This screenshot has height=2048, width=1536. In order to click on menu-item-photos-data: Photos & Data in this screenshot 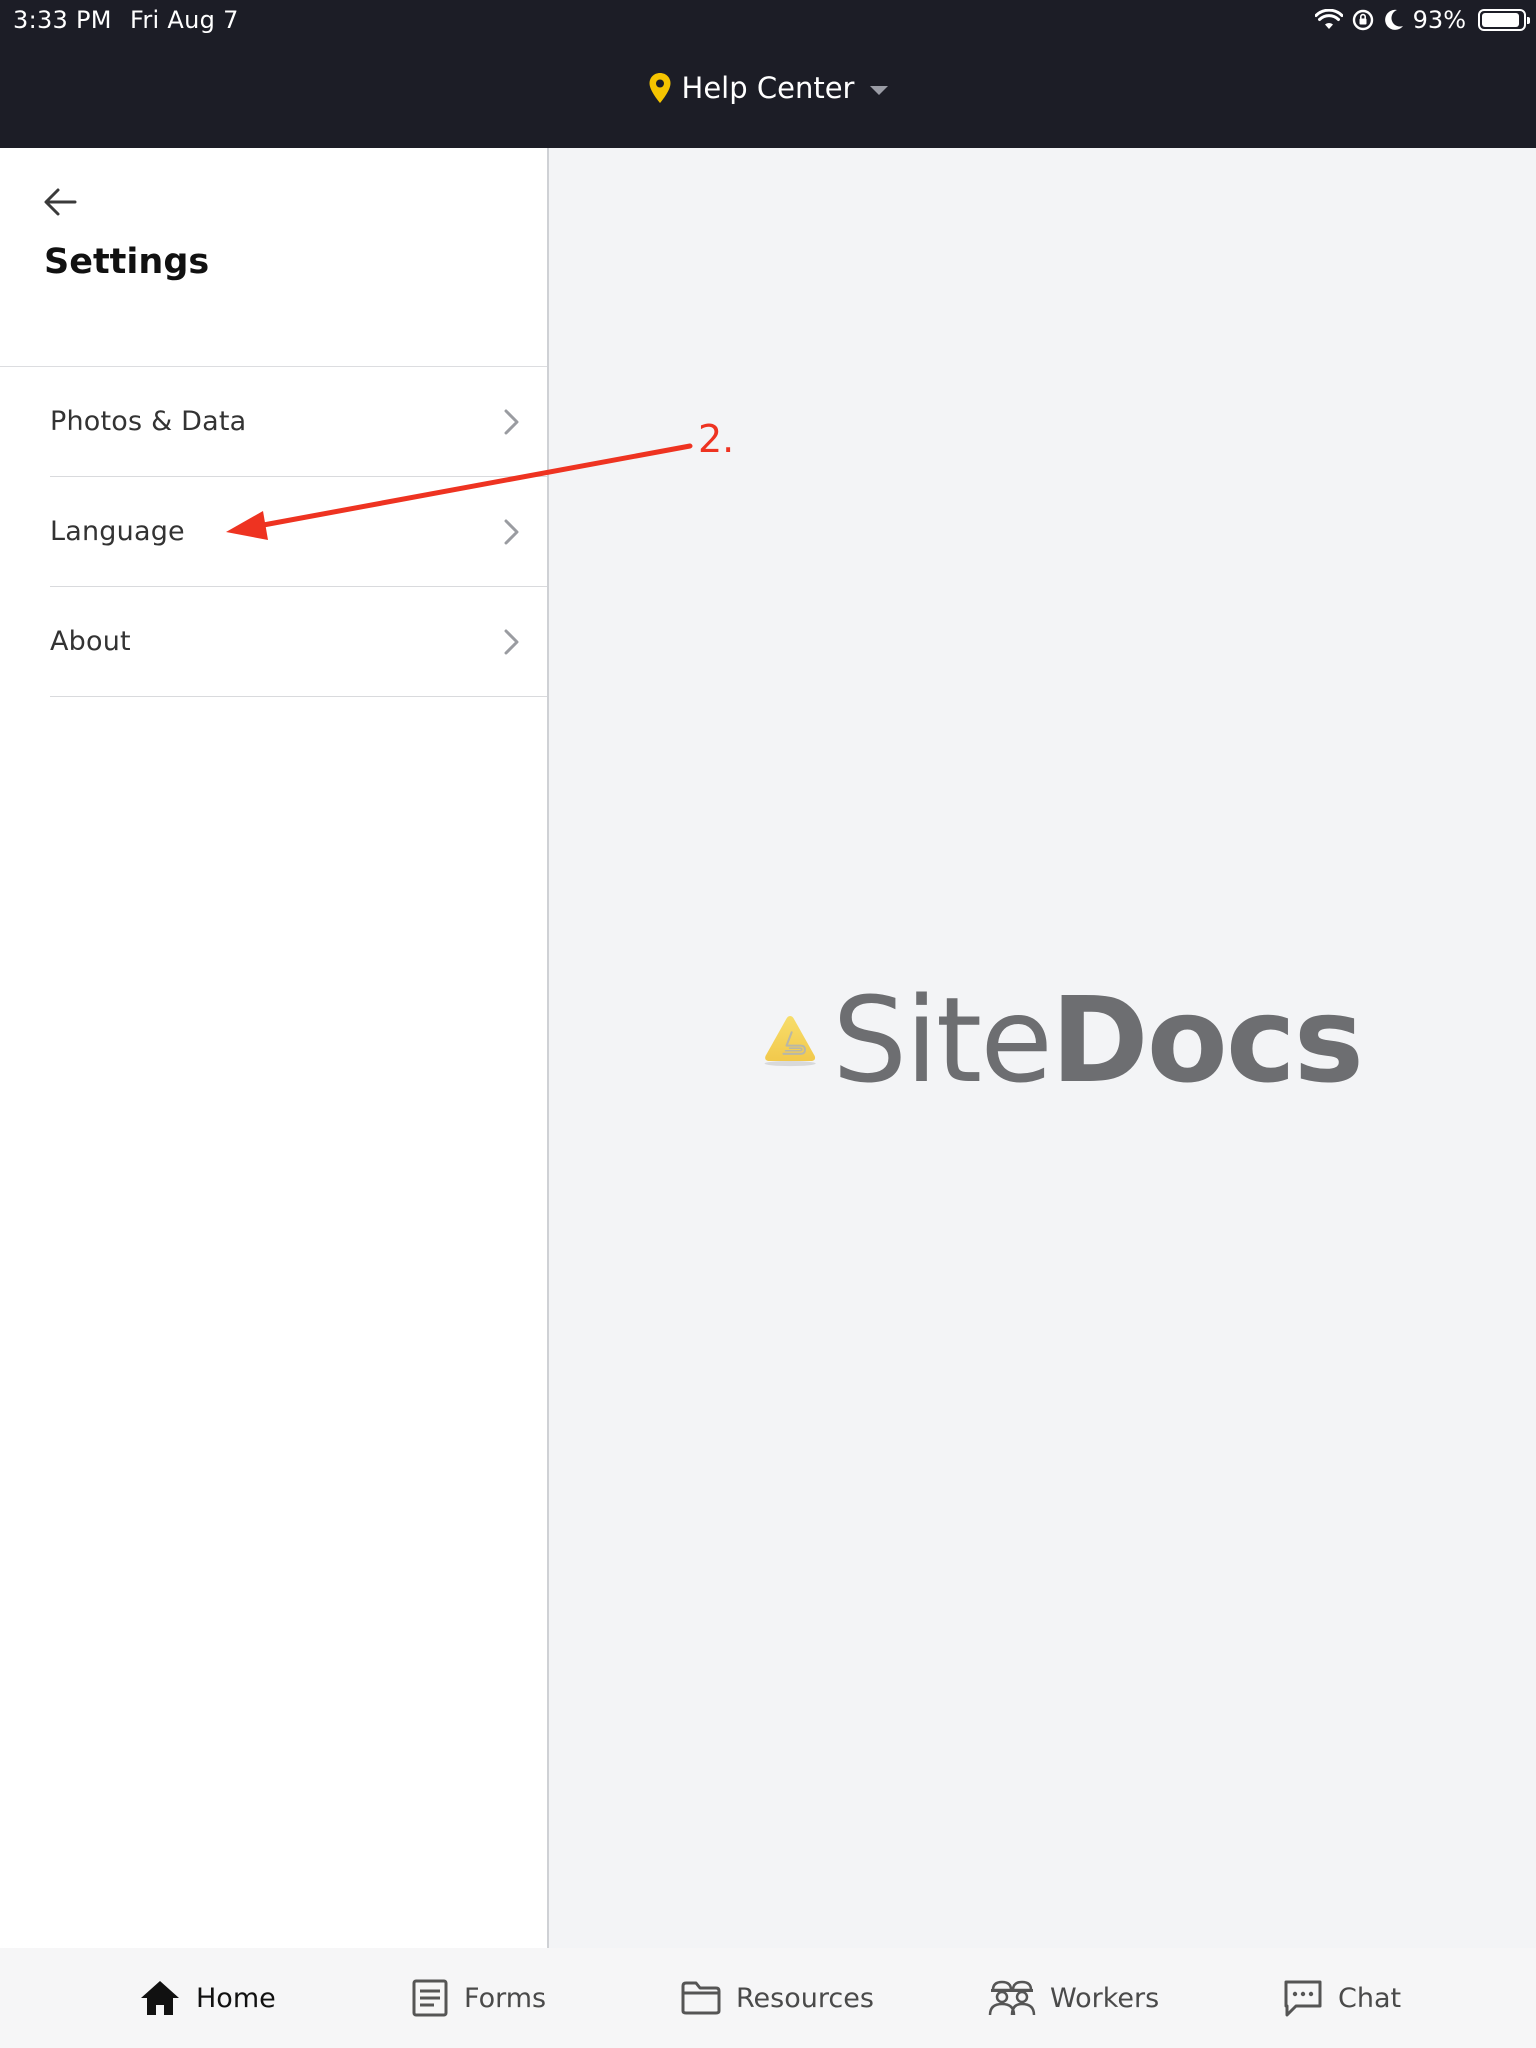, I will do `click(298, 422)`.